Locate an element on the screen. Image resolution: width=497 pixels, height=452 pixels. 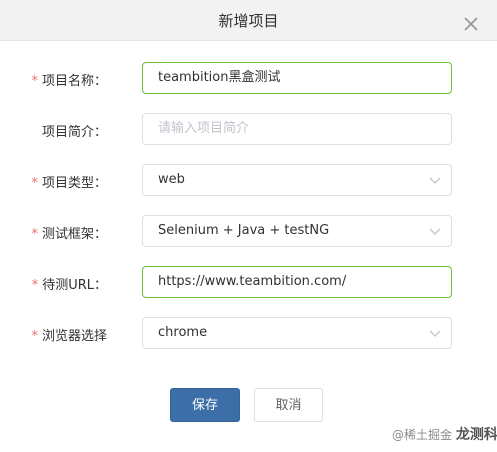
watermark: @稀土掘金 龙测科技 is located at coordinates (444, 434).